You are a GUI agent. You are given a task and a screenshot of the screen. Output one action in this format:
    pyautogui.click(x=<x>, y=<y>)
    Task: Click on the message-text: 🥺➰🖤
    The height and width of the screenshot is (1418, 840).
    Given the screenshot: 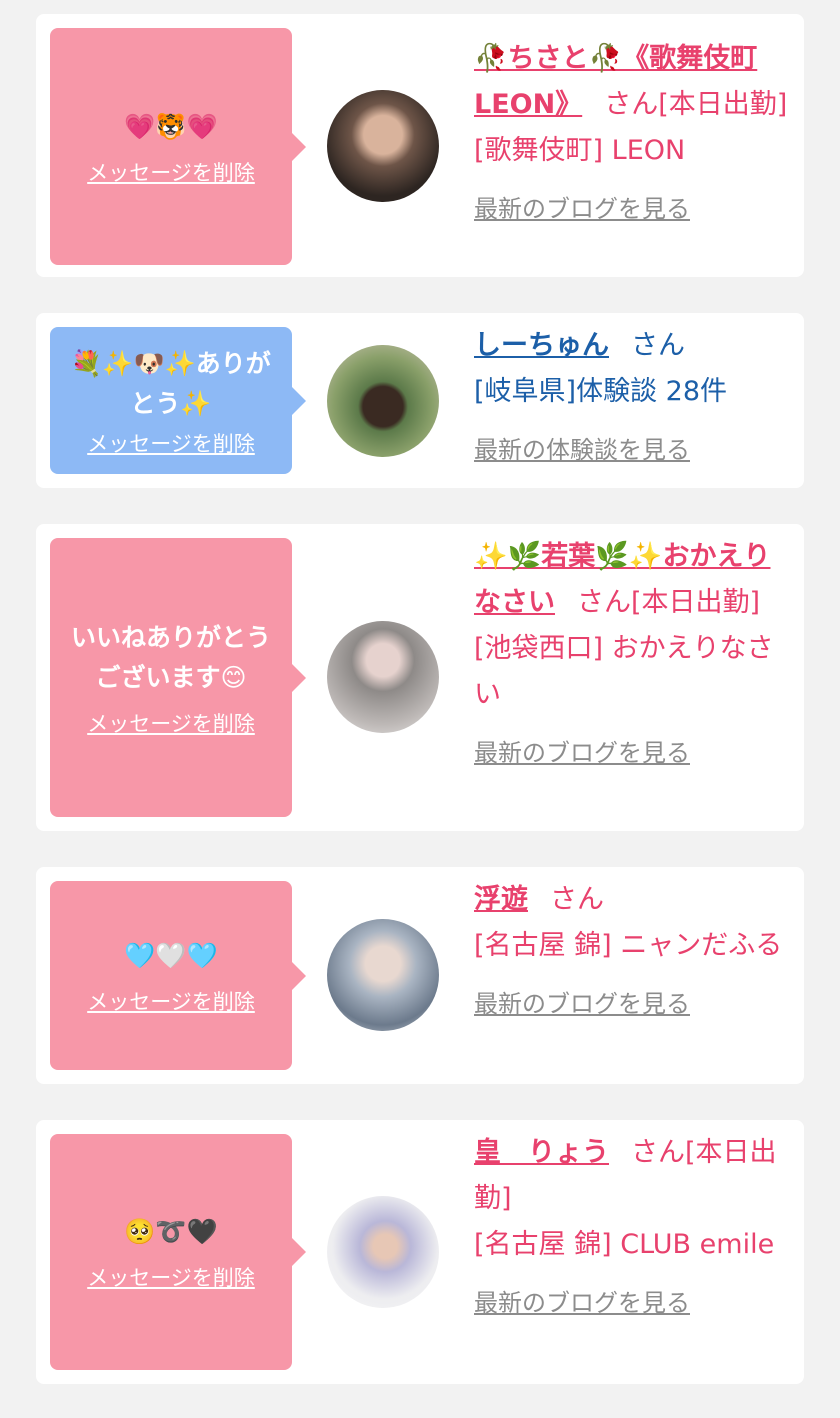 What is the action you would take?
    pyautogui.click(x=171, y=1231)
    